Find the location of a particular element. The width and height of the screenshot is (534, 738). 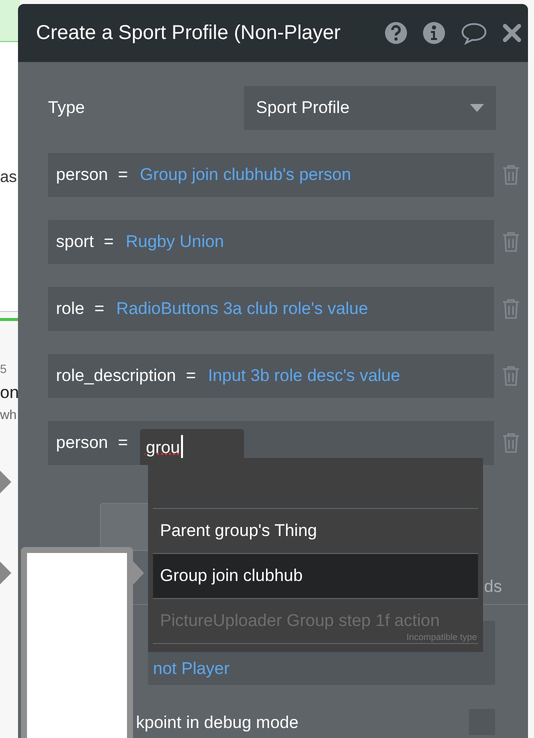

checkbox-label: kpoint in debug mode is located at coordinates (217, 723).